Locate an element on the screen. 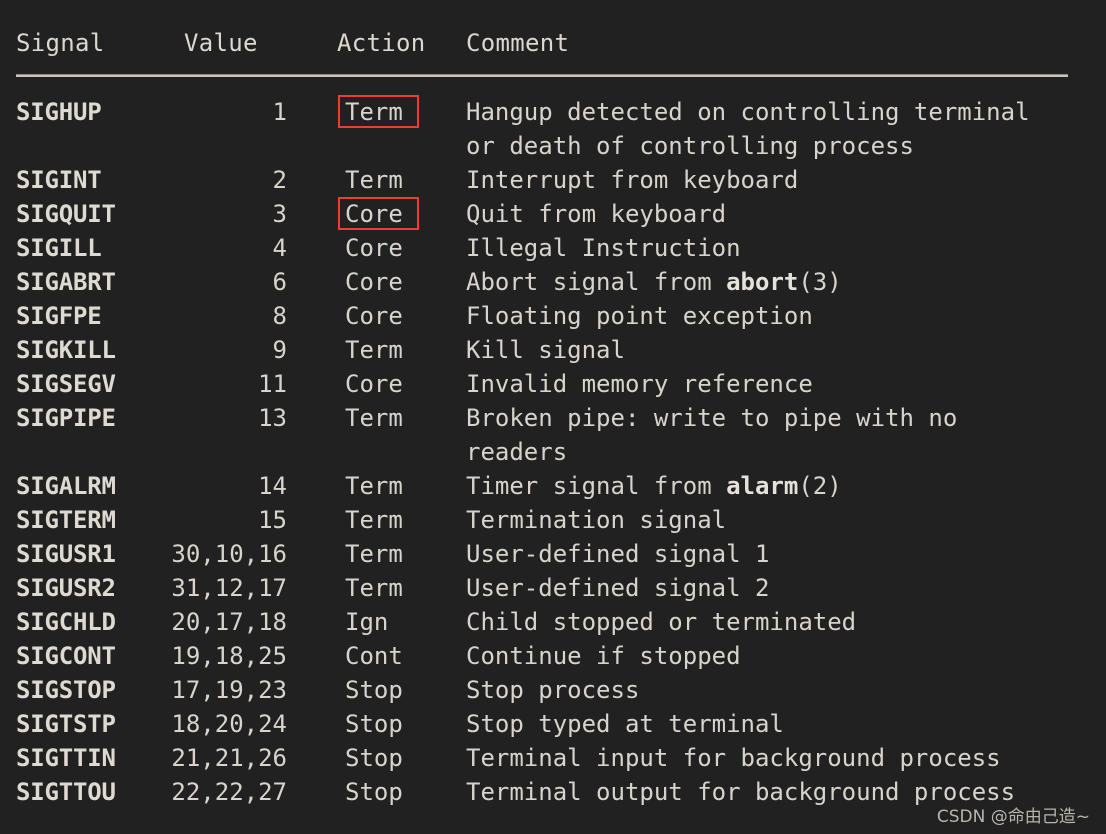  cell-value: 31,12,17 is located at coordinates (229, 588).